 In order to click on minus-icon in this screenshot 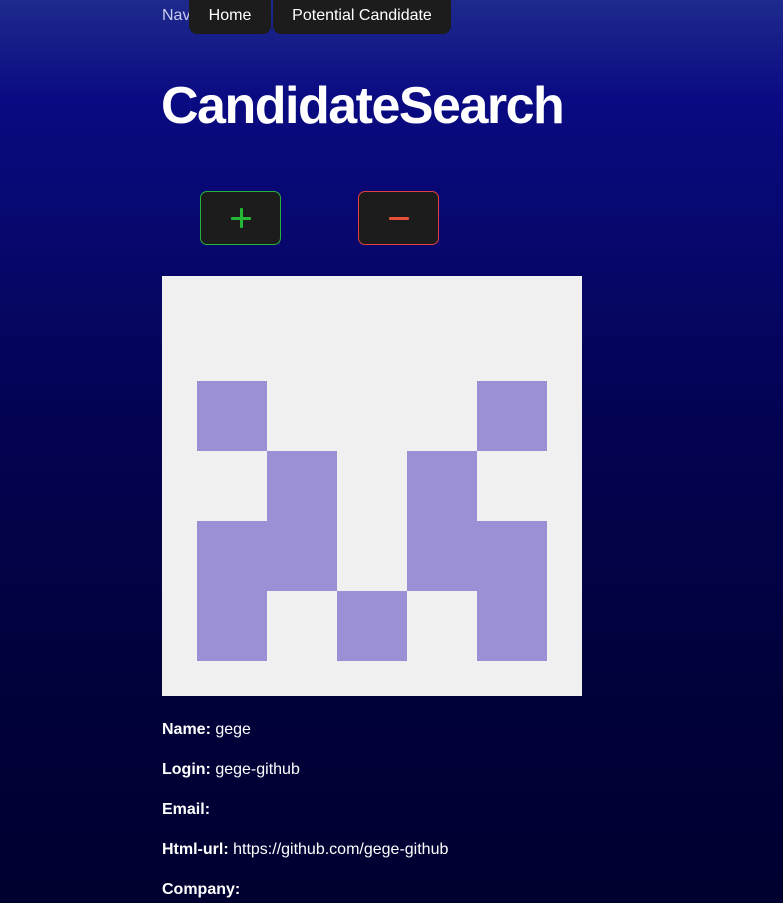, I will do `click(398, 218)`.